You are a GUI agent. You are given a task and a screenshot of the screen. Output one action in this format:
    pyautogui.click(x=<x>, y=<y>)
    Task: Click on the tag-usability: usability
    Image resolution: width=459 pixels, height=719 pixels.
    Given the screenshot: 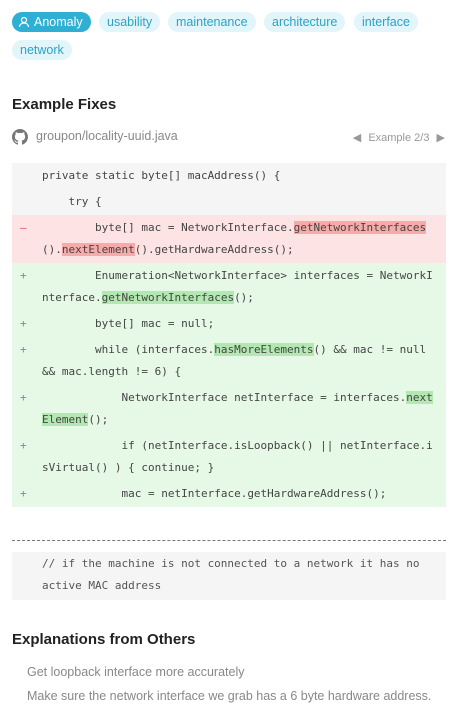 What is the action you would take?
    pyautogui.click(x=130, y=22)
    